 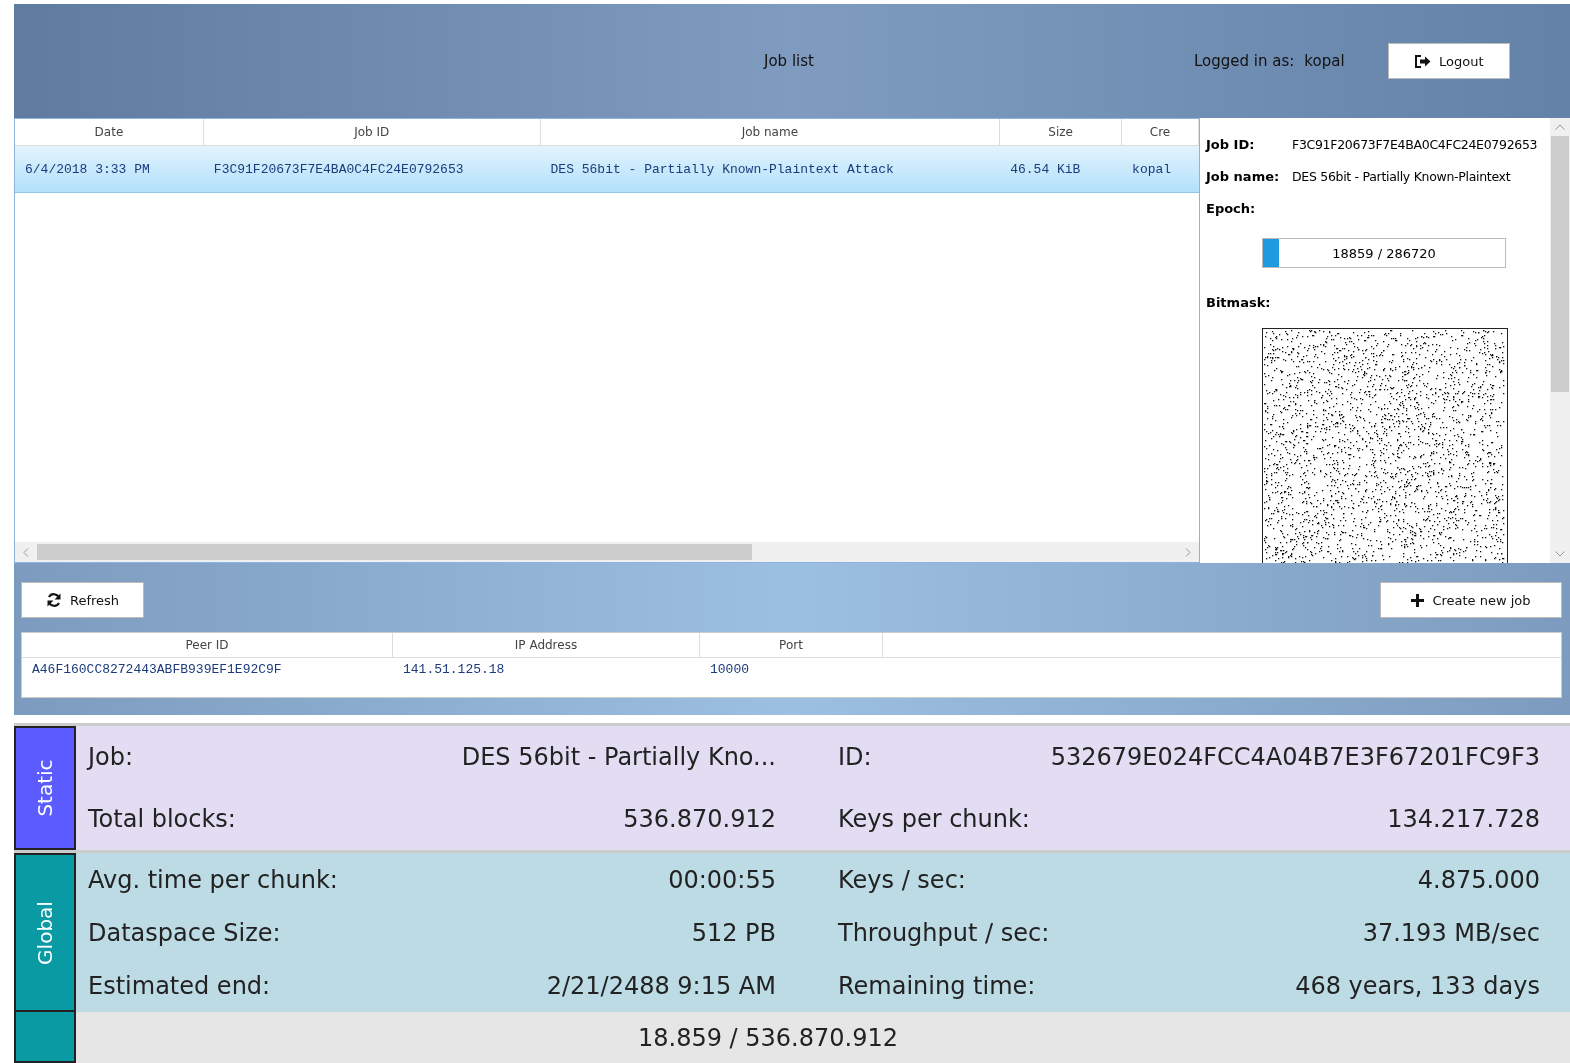 What do you see at coordinates (1415, 144) in the screenshot?
I see `field-value: F3C91F20673F7E4BA0C4FC24E0792653` at bounding box center [1415, 144].